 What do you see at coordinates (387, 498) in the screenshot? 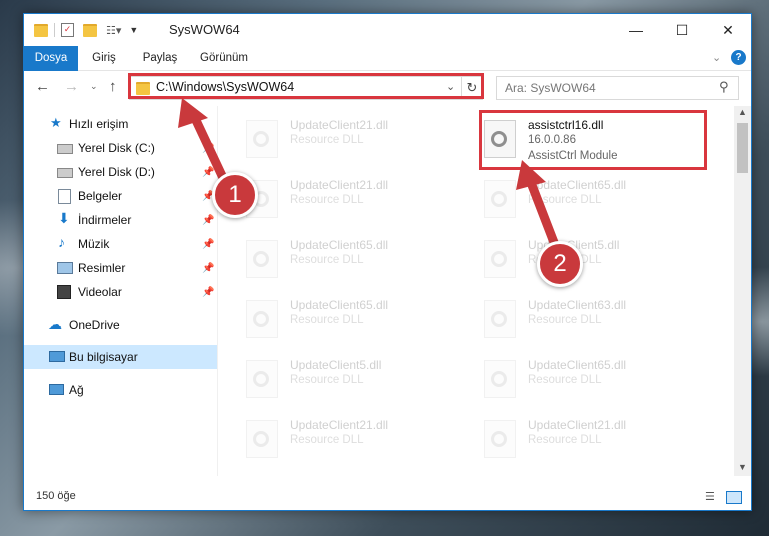
I see `status-bar: 150 öğe ☰` at bounding box center [387, 498].